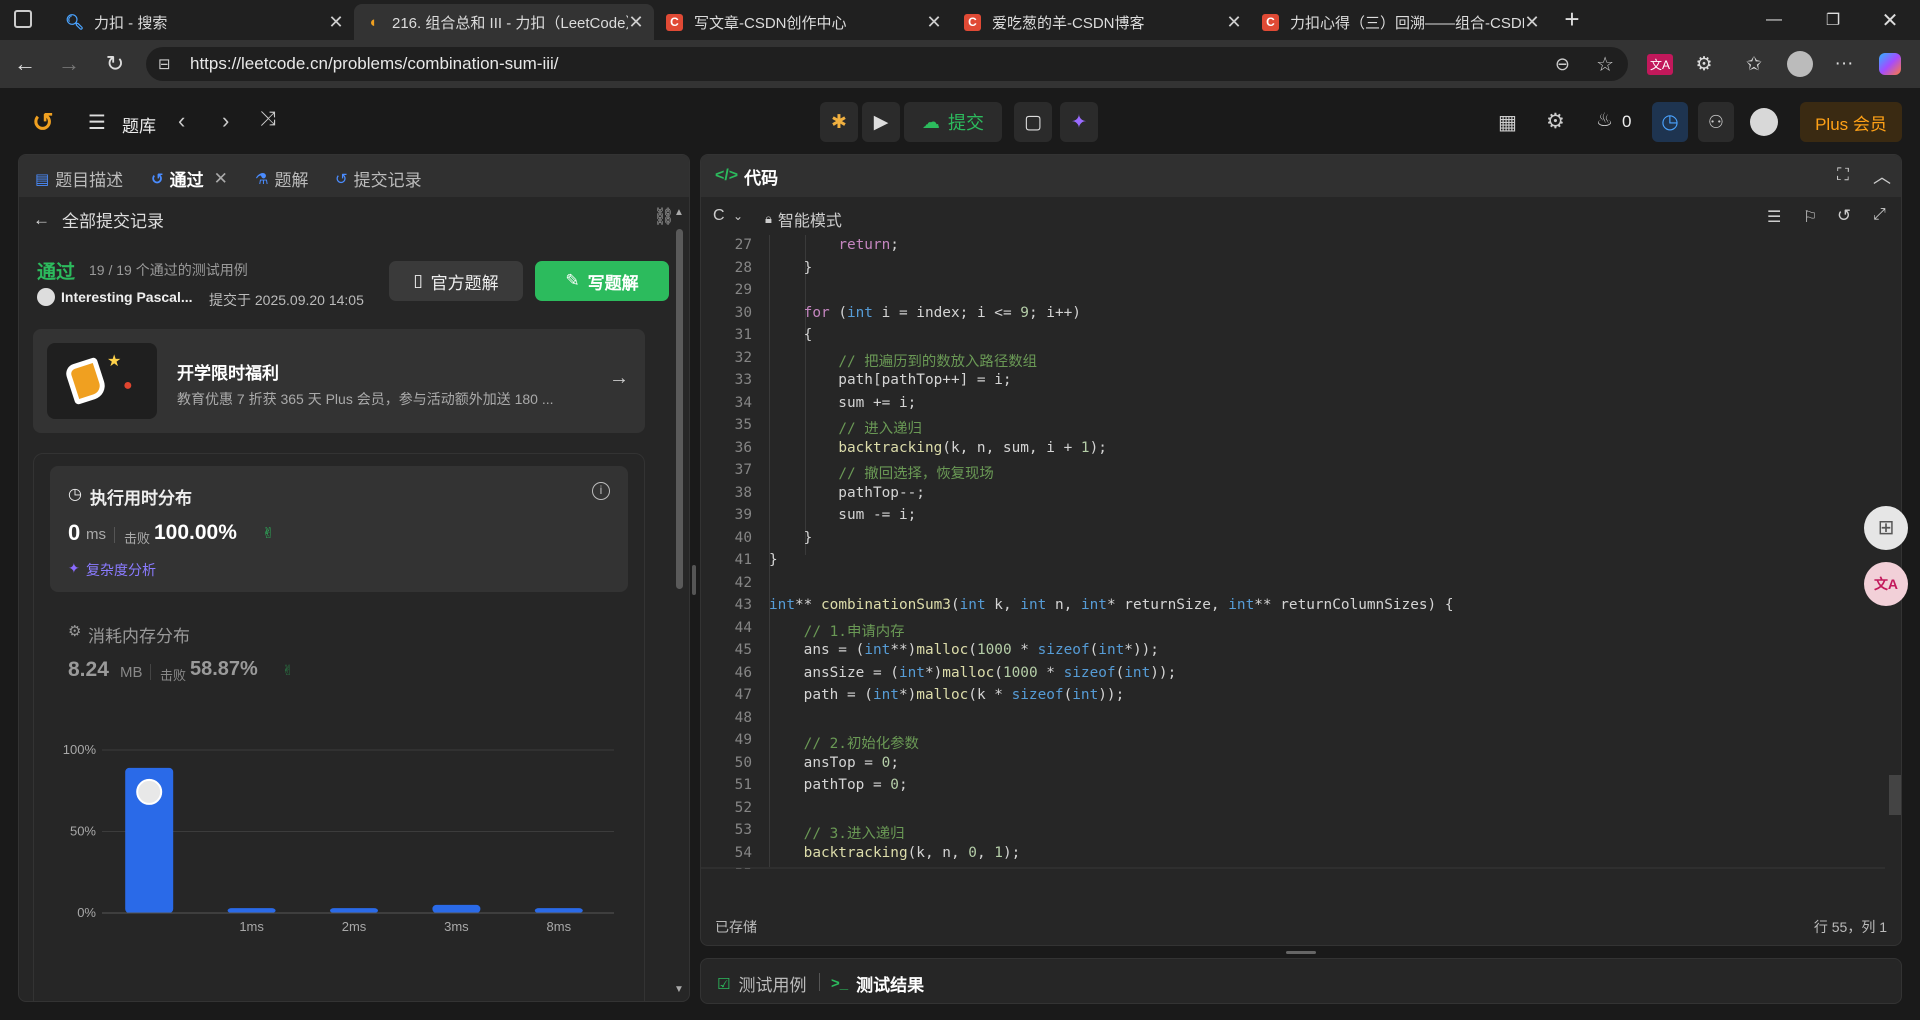  I want to click on user-avatar, so click(1764, 122).